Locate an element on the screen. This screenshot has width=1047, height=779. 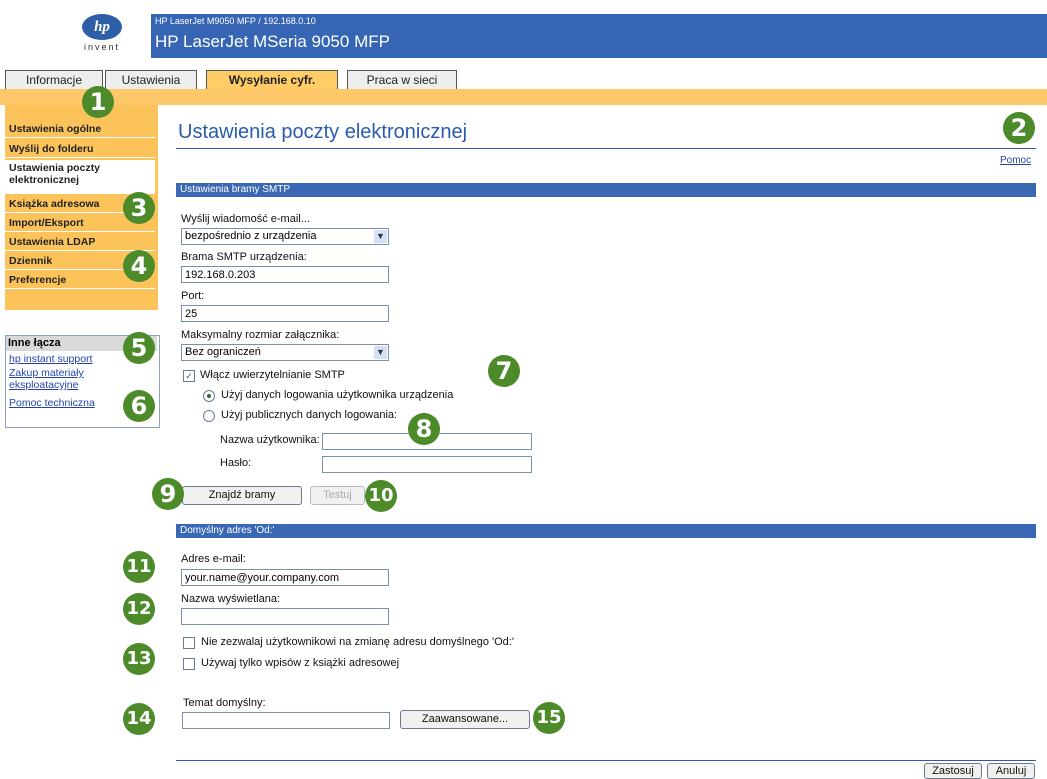
tab-wysylanie-cyfr: Wysyłanie cyfr. is located at coordinates (272, 80).